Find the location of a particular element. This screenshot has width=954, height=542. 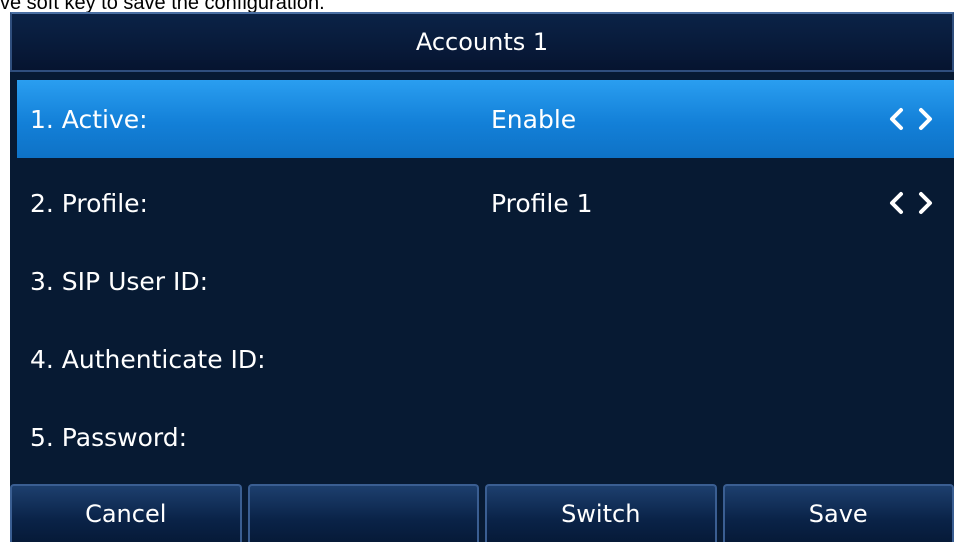

document-caption: ve soft key to save the configuration. is located at coordinates (162, 6).